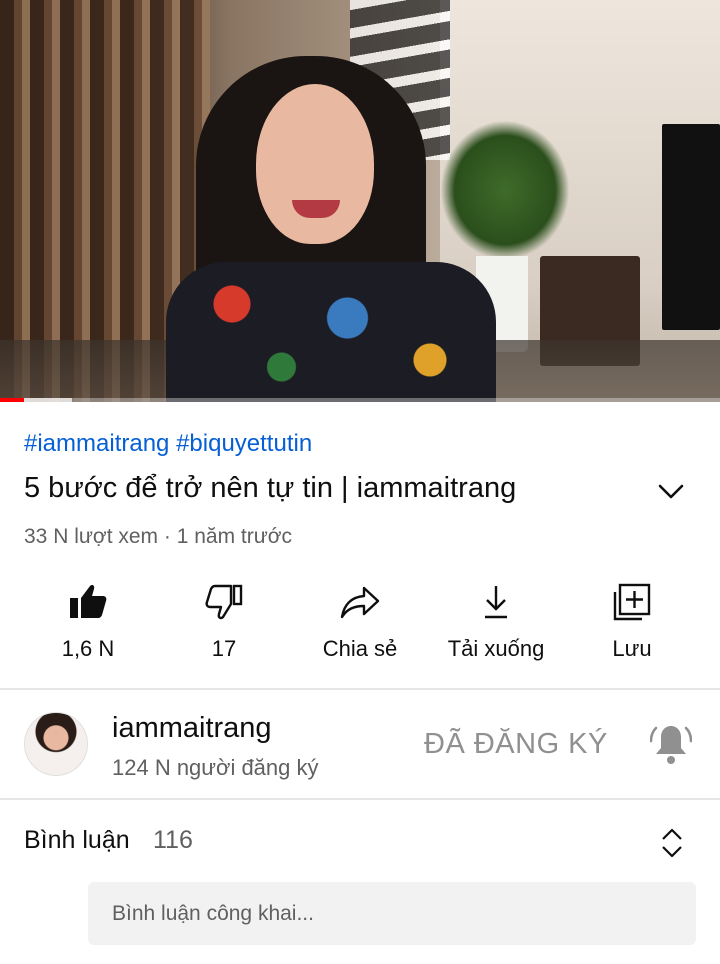 The width and height of the screenshot is (720, 964). Describe the element at coordinates (360, 602) in the screenshot. I see `share-icon` at that location.